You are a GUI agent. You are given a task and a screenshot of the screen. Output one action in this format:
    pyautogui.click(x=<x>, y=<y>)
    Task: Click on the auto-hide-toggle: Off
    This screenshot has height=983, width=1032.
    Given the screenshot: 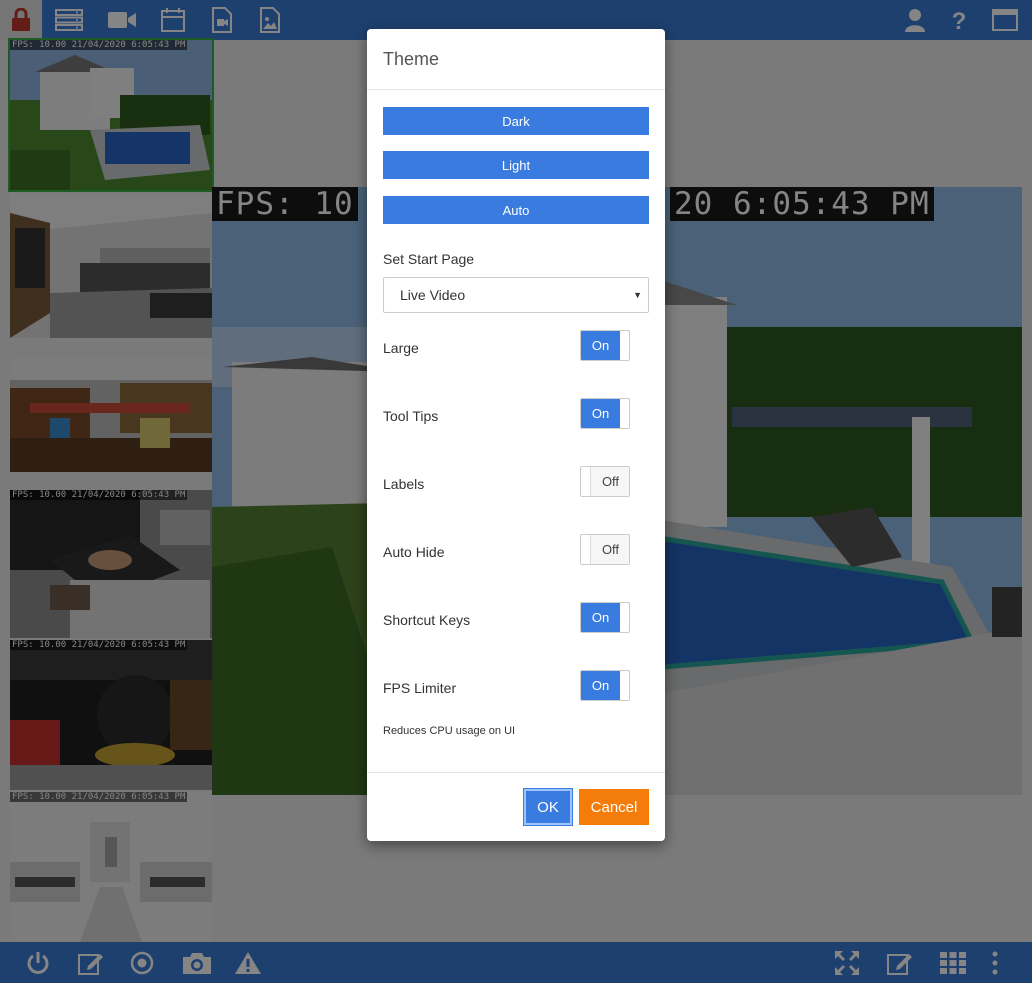 What is the action you would take?
    pyautogui.click(x=605, y=549)
    